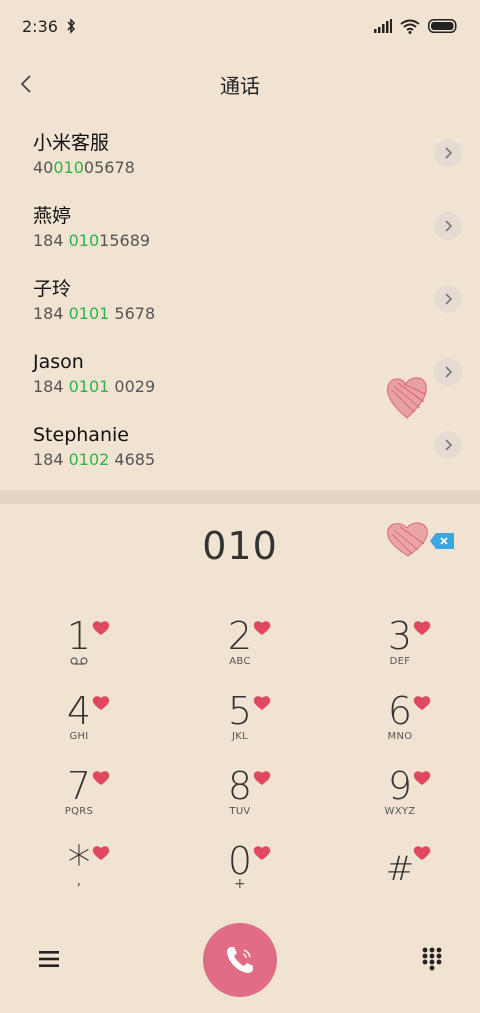 The width and height of the screenshot is (480, 1013). Describe the element at coordinates (71, 26) in the screenshot. I see `bluetooth-icon` at that location.